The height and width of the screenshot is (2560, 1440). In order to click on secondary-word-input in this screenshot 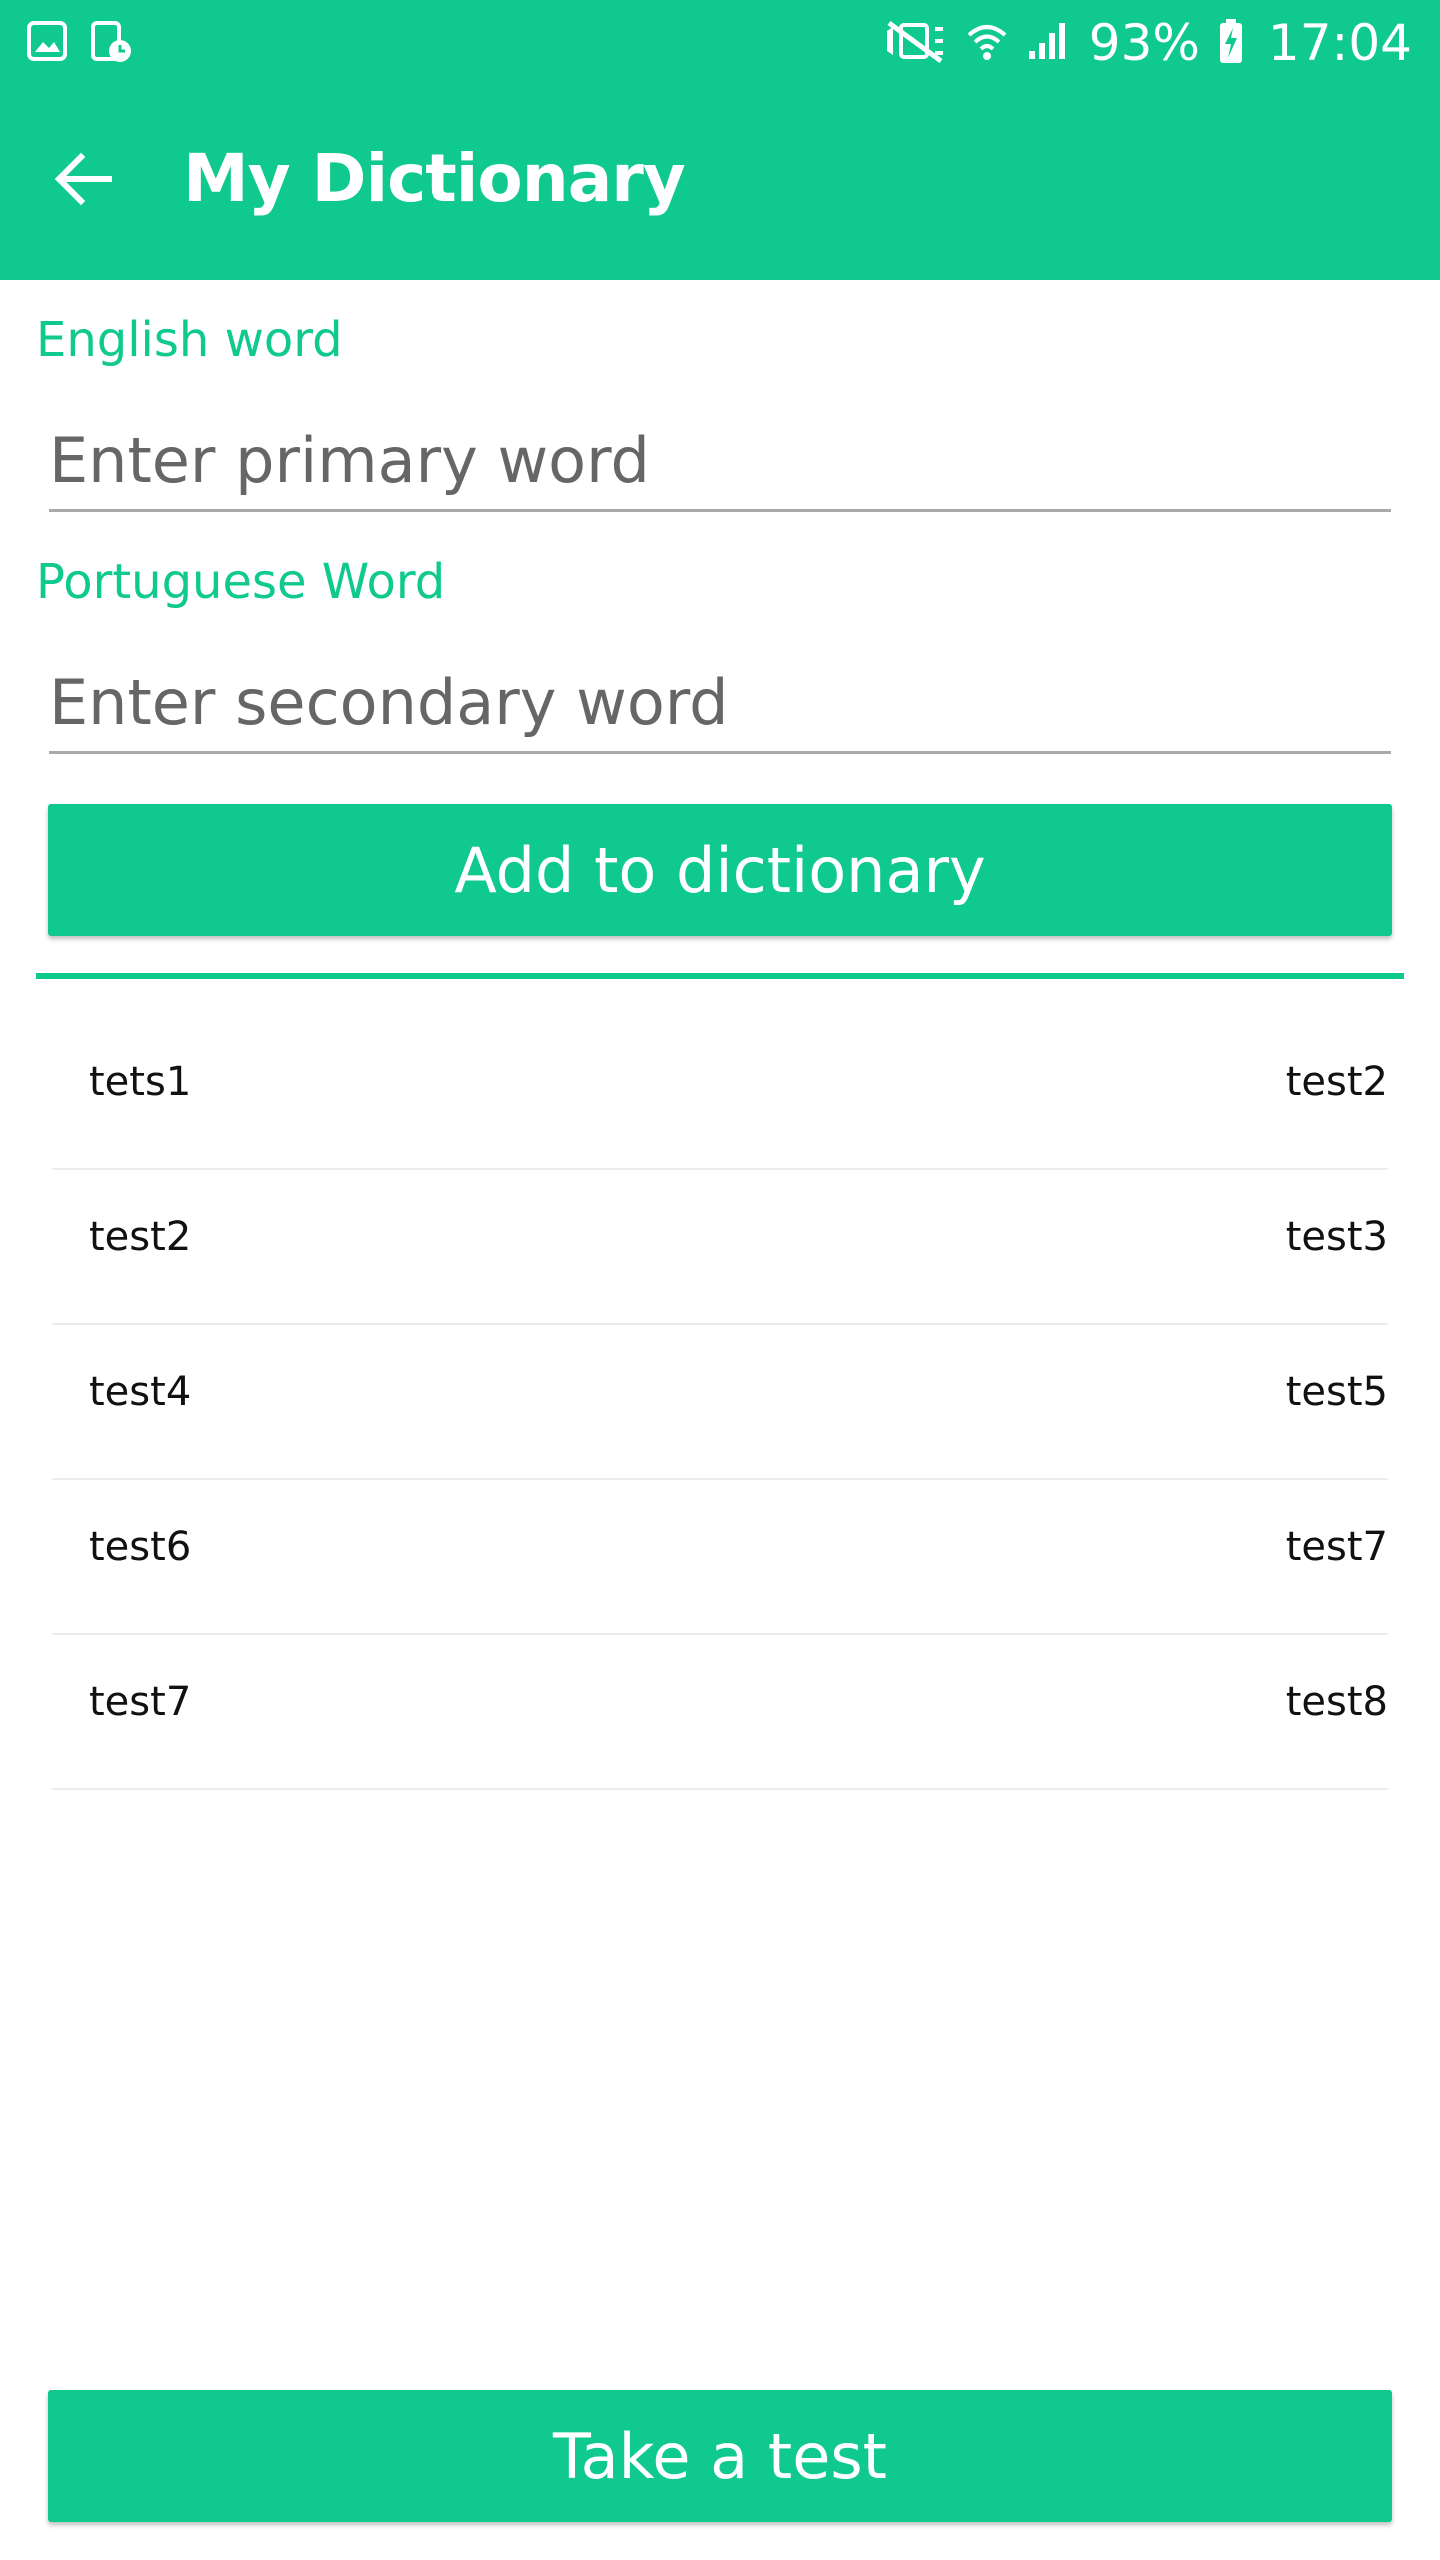, I will do `click(720, 702)`.